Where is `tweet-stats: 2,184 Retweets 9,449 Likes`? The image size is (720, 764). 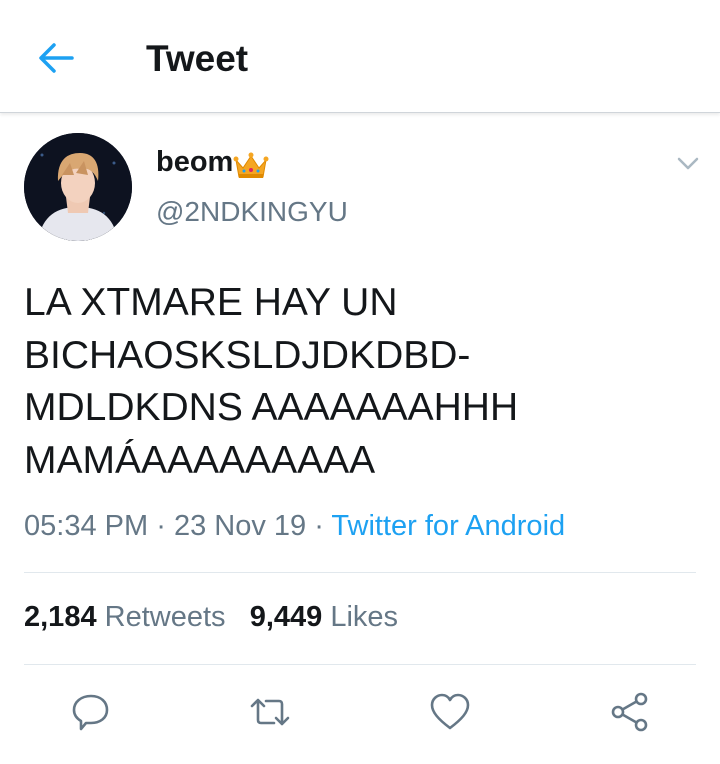 tweet-stats: 2,184 Retweets 9,449 Likes is located at coordinates (211, 617).